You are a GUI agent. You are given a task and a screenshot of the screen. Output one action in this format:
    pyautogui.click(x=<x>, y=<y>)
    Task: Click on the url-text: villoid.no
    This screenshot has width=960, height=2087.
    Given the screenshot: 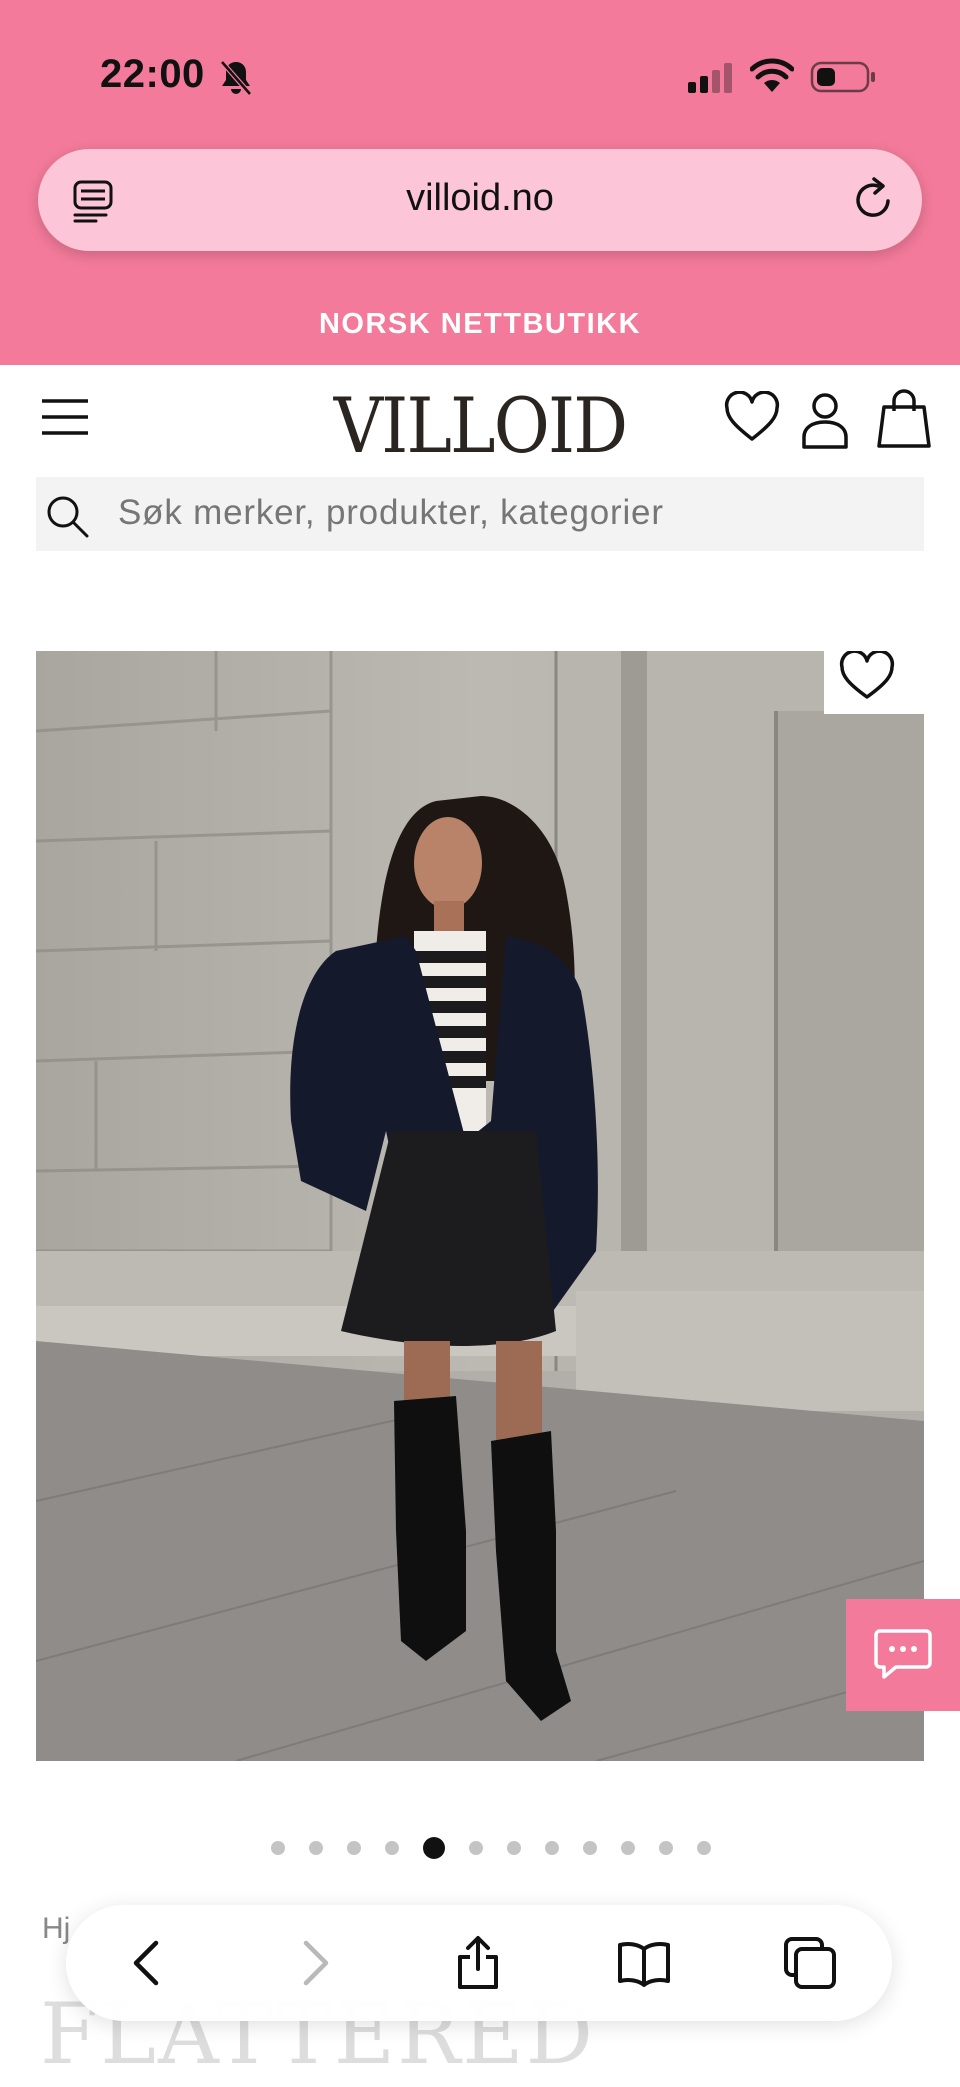 What is the action you would take?
    pyautogui.click(x=480, y=198)
    